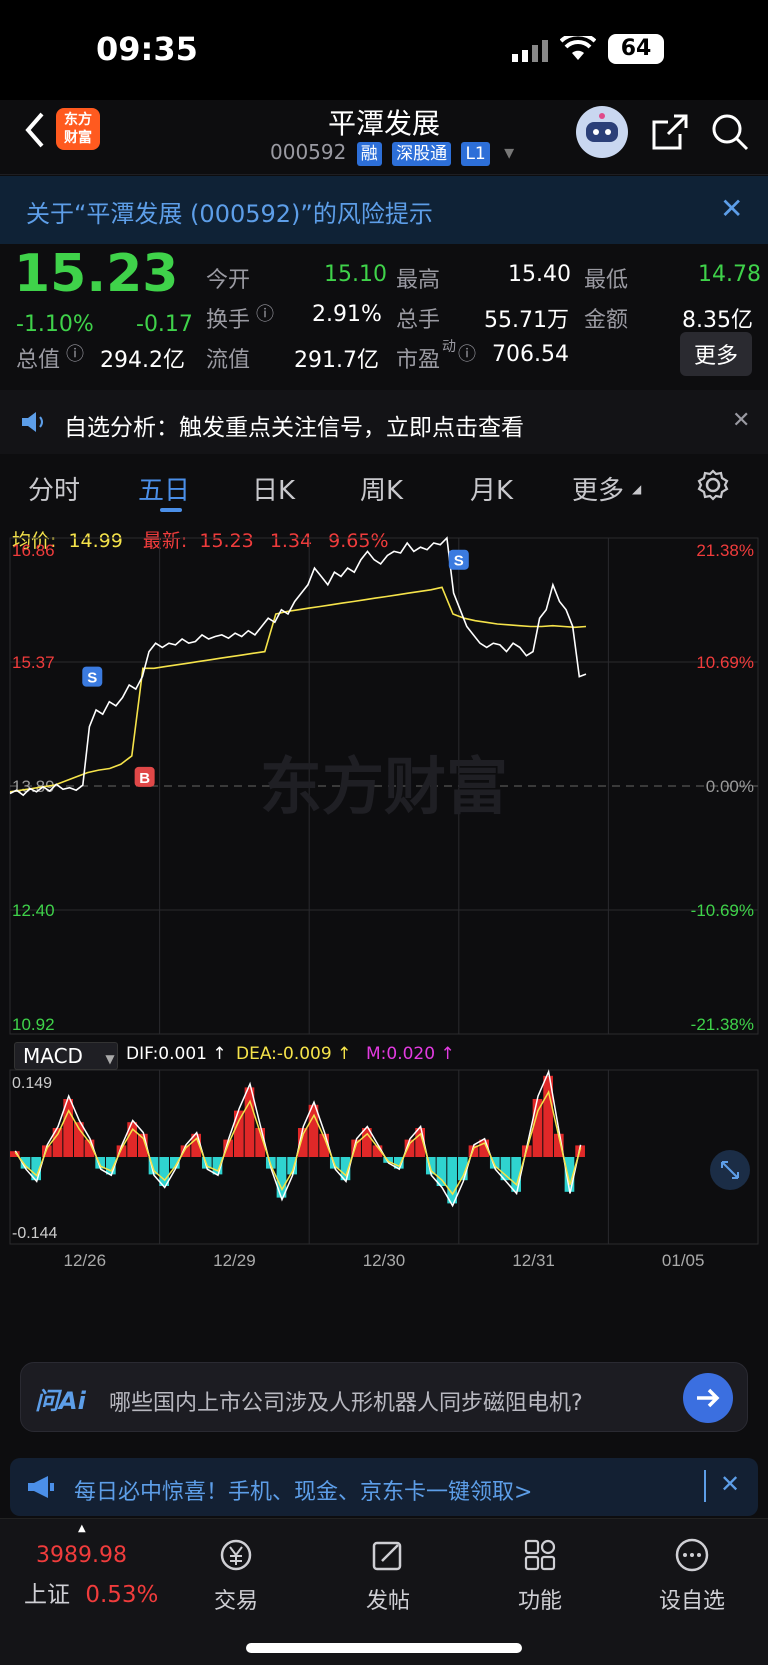  I want to click on y-tick-left: 15.37, so click(33, 662).